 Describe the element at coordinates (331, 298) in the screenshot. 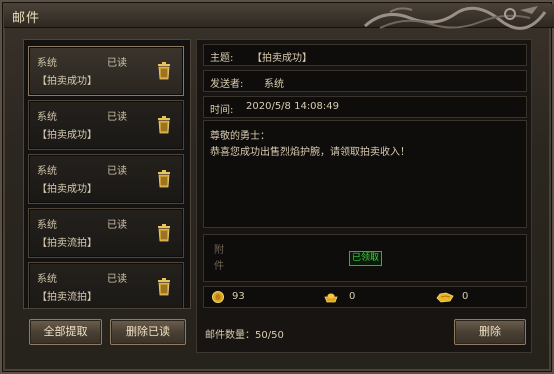

I see `gold-ingot-icon` at that location.